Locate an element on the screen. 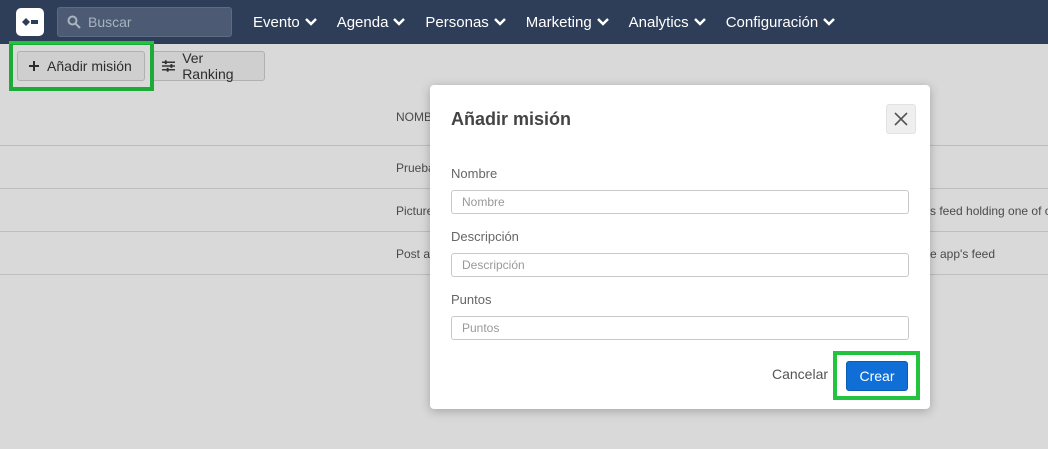 The image size is (1048, 449). search-box is located at coordinates (144, 22).